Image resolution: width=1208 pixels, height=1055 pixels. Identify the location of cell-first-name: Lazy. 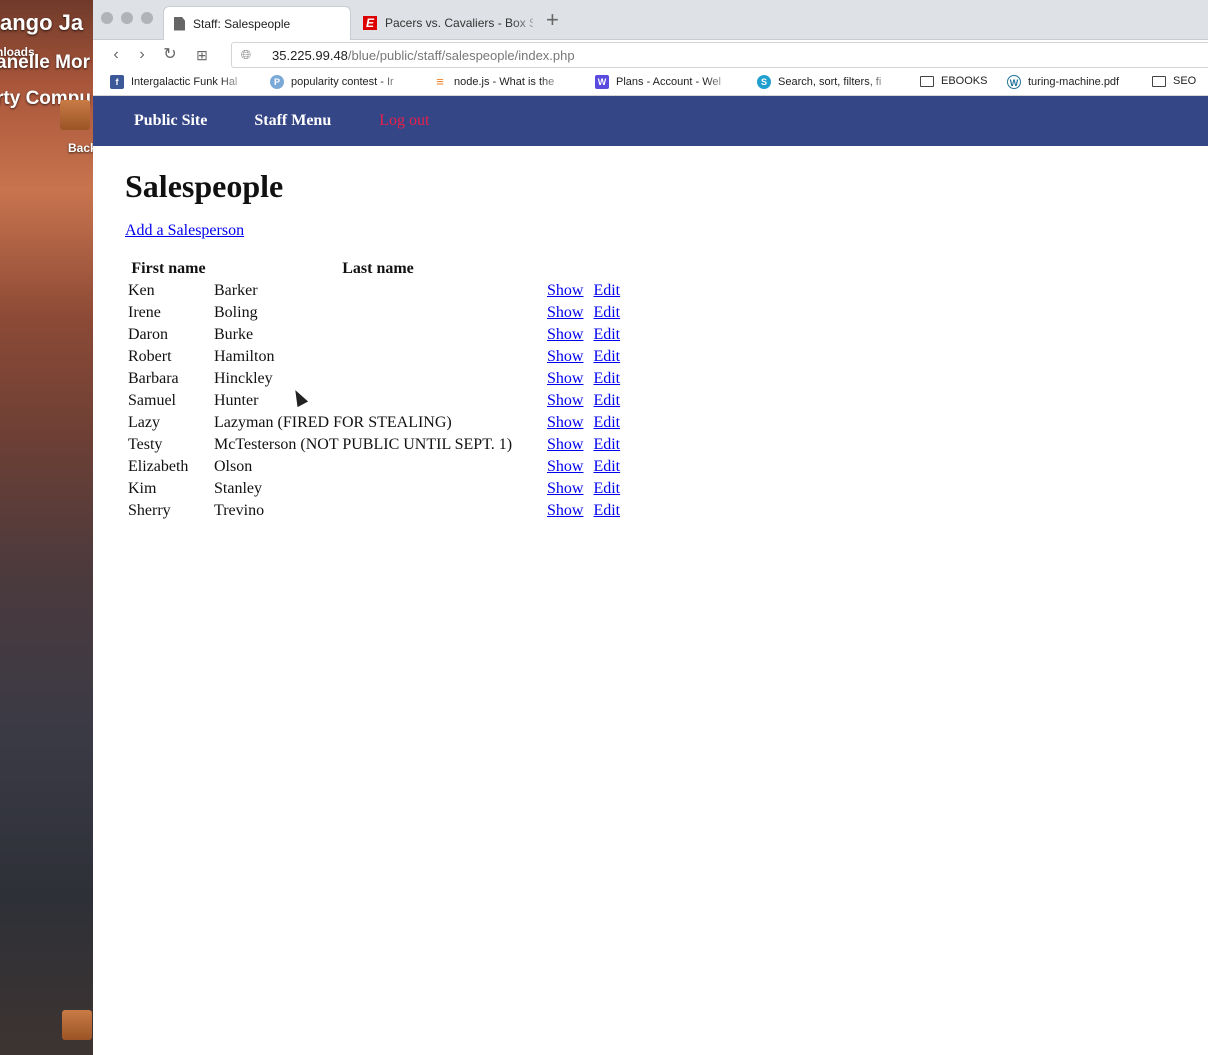
(144, 422).